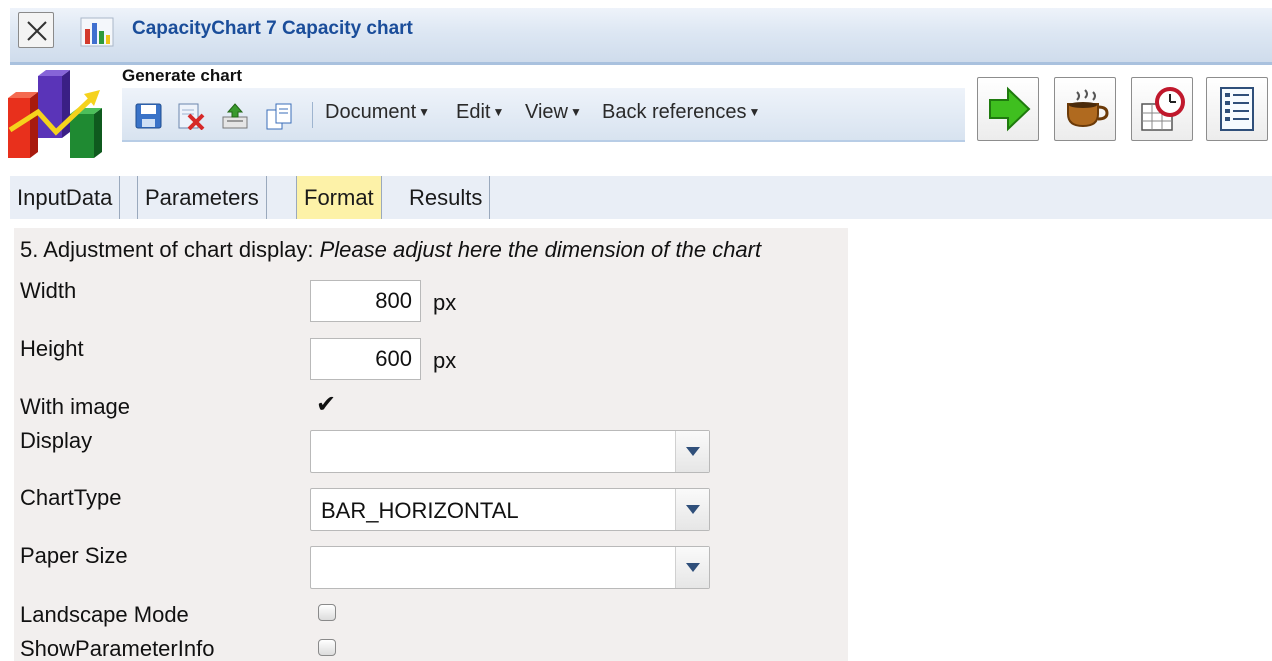 The height and width of the screenshot is (661, 1272). What do you see at coordinates (326, 404) in the screenshot?
I see `with-image-checkbox: ✔` at bounding box center [326, 404].